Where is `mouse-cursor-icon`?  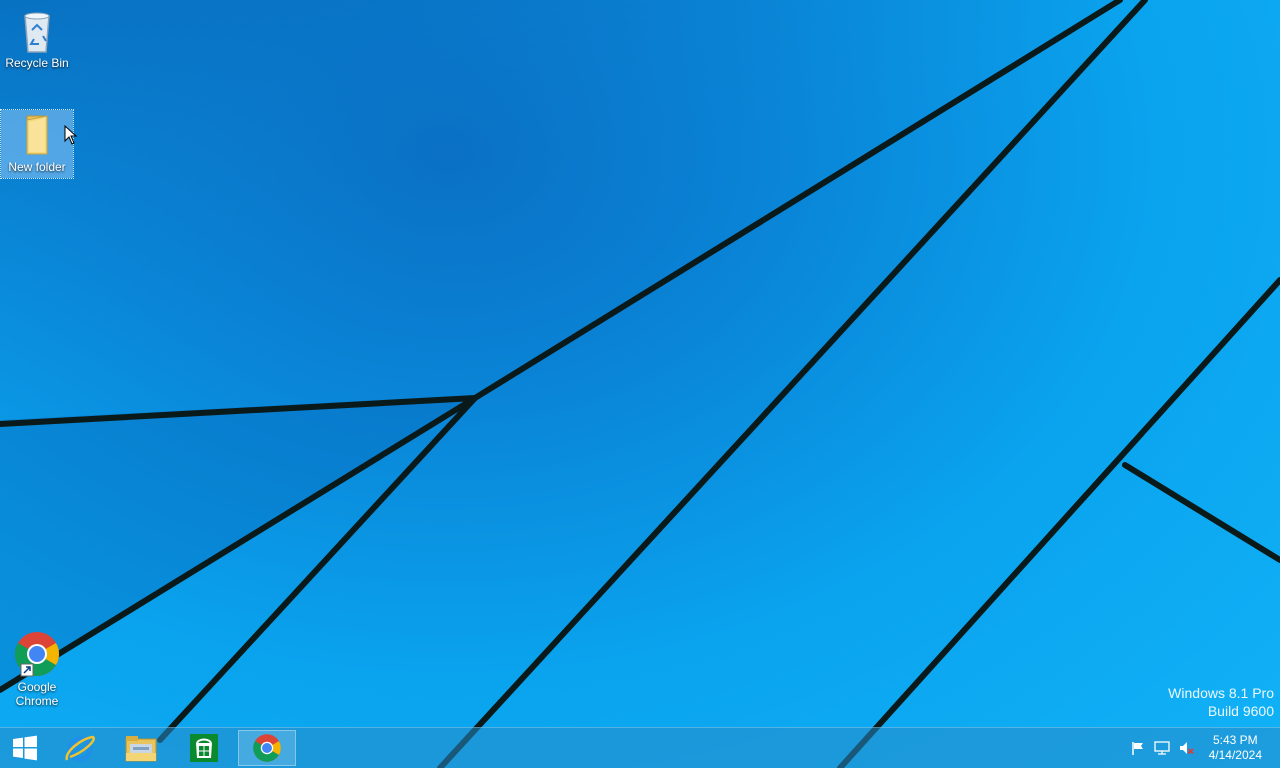 mouse-cursor-icon is located at coordinates (71, 135).